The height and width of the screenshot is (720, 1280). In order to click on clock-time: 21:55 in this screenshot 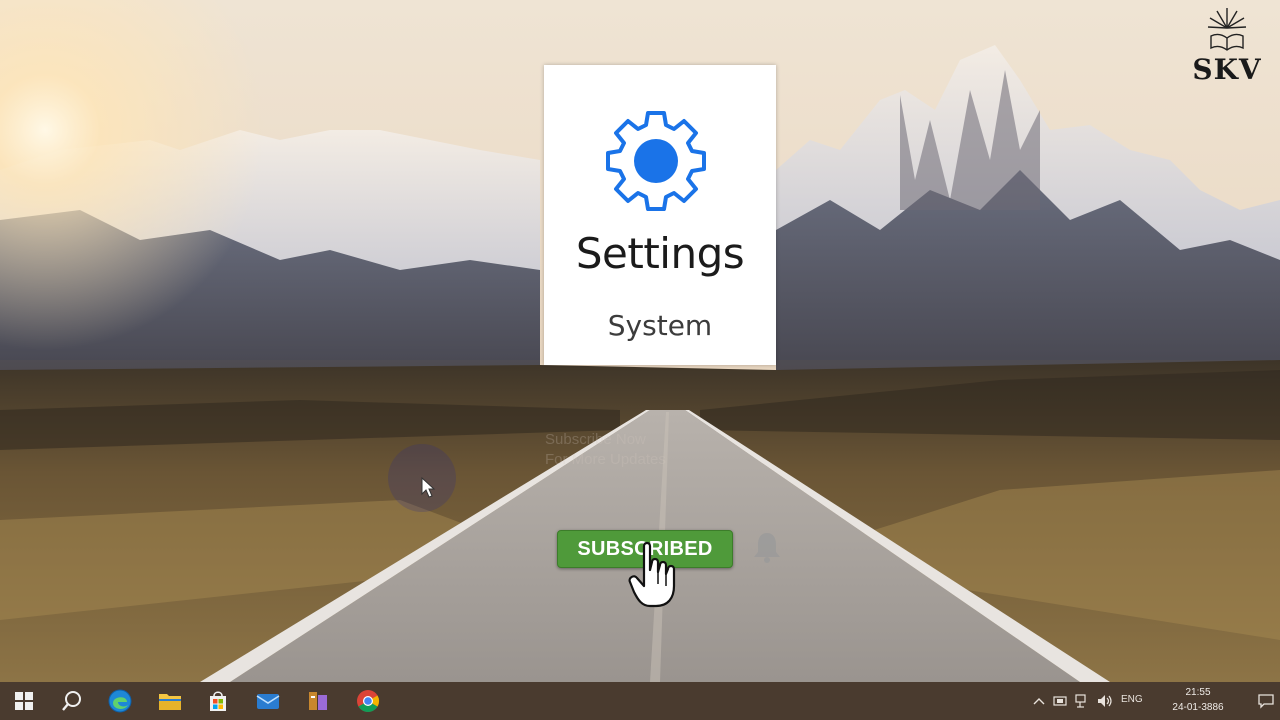, I will do `click(1198, 692)`.